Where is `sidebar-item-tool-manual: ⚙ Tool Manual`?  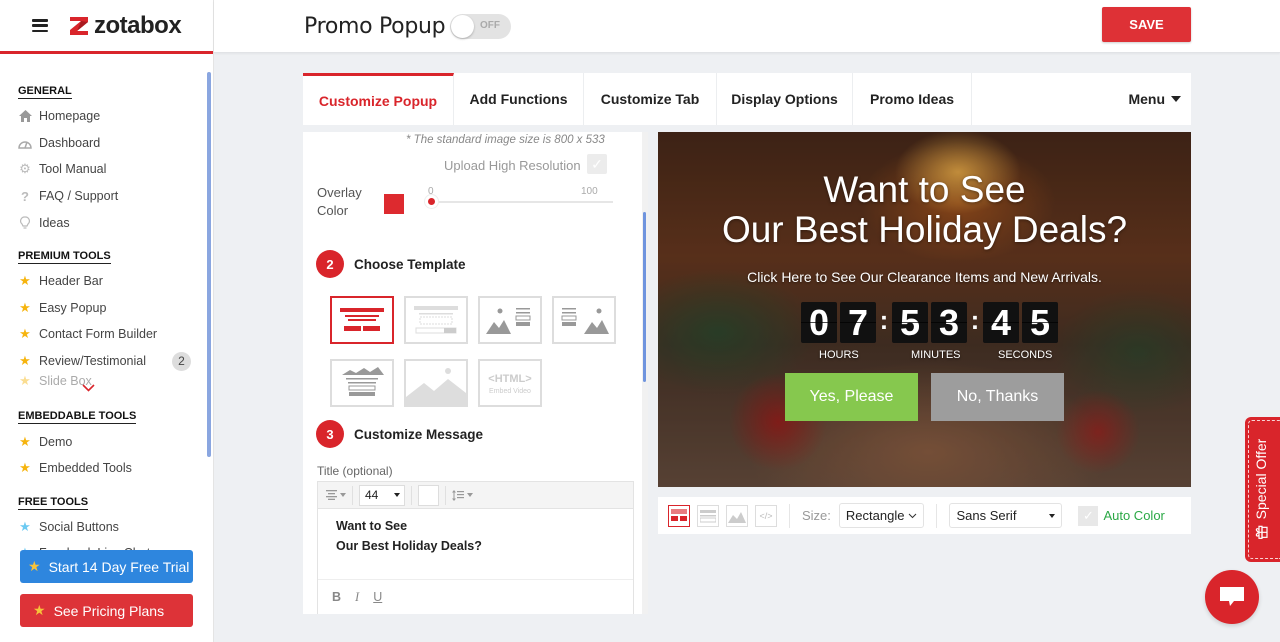 sidebar-item-tool-manual: ⚙ Tool Manual is located at coordinates (107, 169).